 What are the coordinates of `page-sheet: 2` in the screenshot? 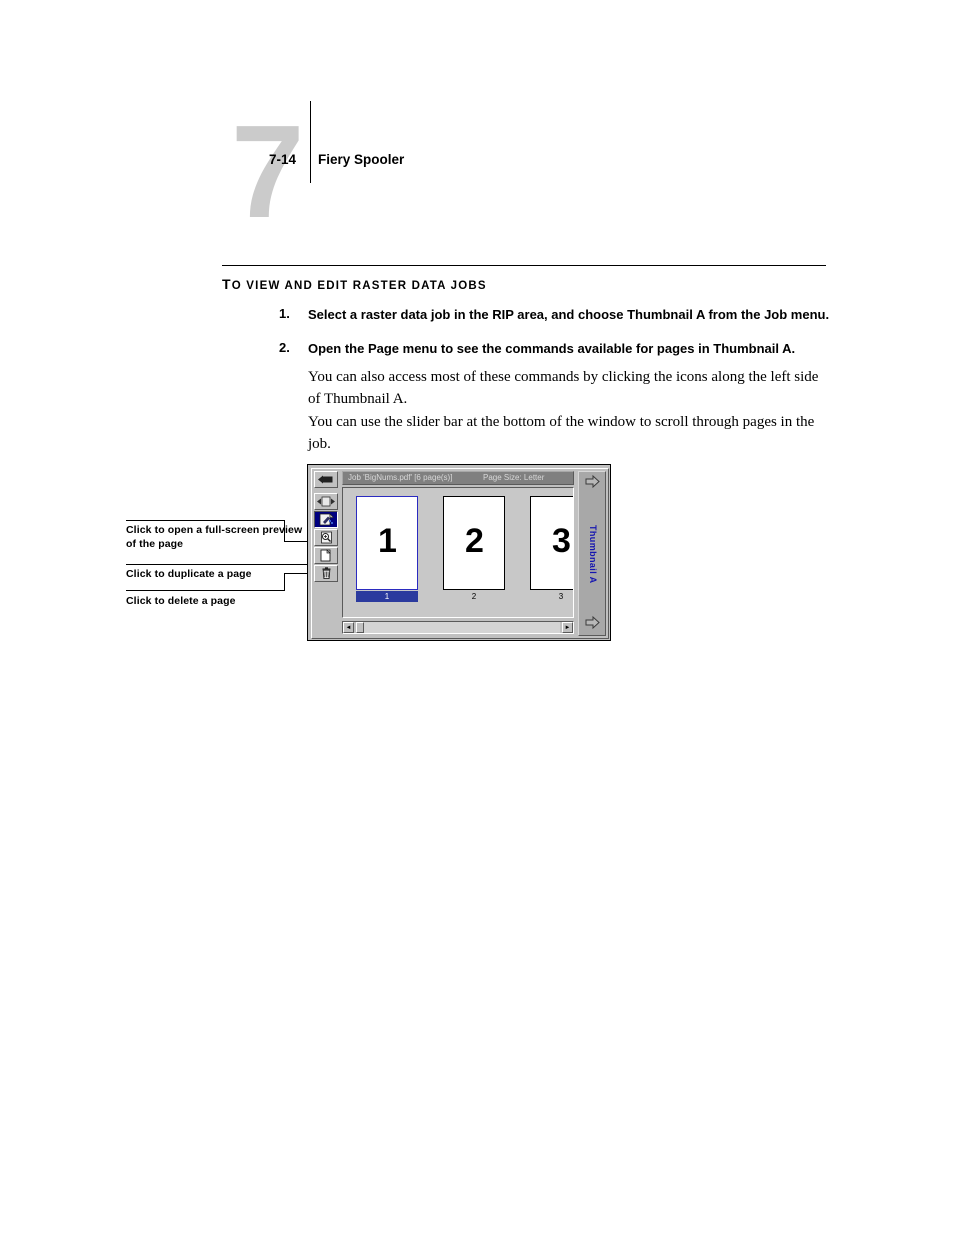 It's located at (474, 543).